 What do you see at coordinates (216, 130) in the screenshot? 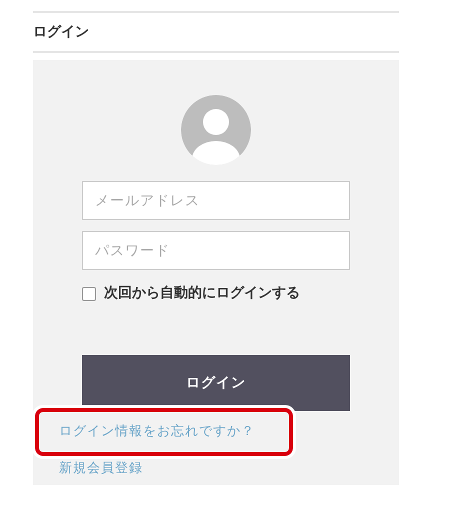
I see `avatar-icon` at bounding box center [216, 130].